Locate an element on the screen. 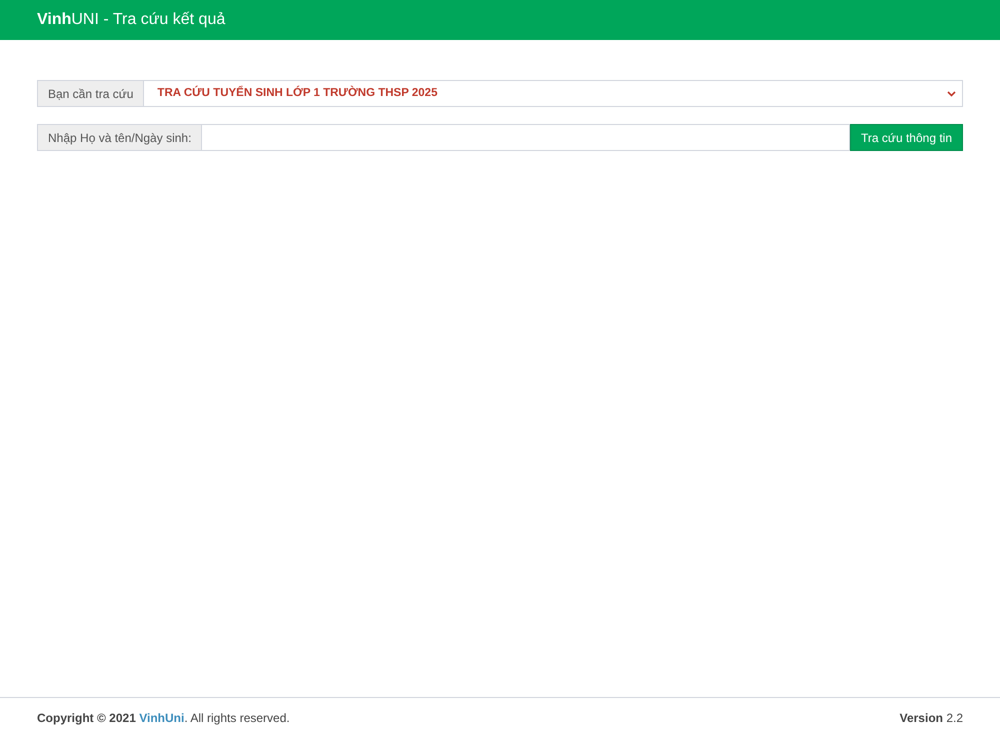 Image resolution: width=1000 pixels, height=737 pixels. search-button: Tra cứu thông tin is located at coordinates (906, 137).